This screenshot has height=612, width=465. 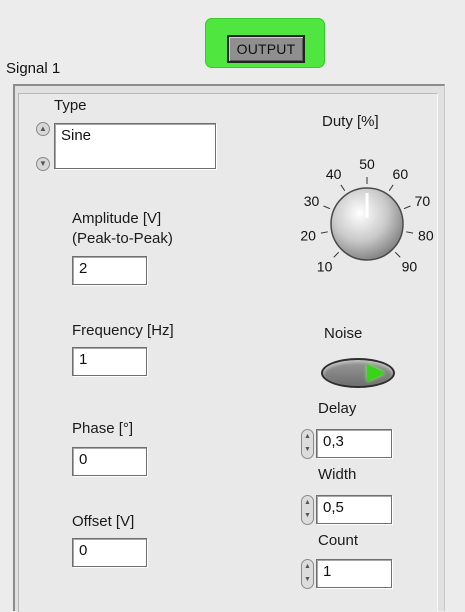 What do you see at coordinates (337, 408) in the screenshot?
I see `delay-label: Delay` at bounding box center [337, 408].